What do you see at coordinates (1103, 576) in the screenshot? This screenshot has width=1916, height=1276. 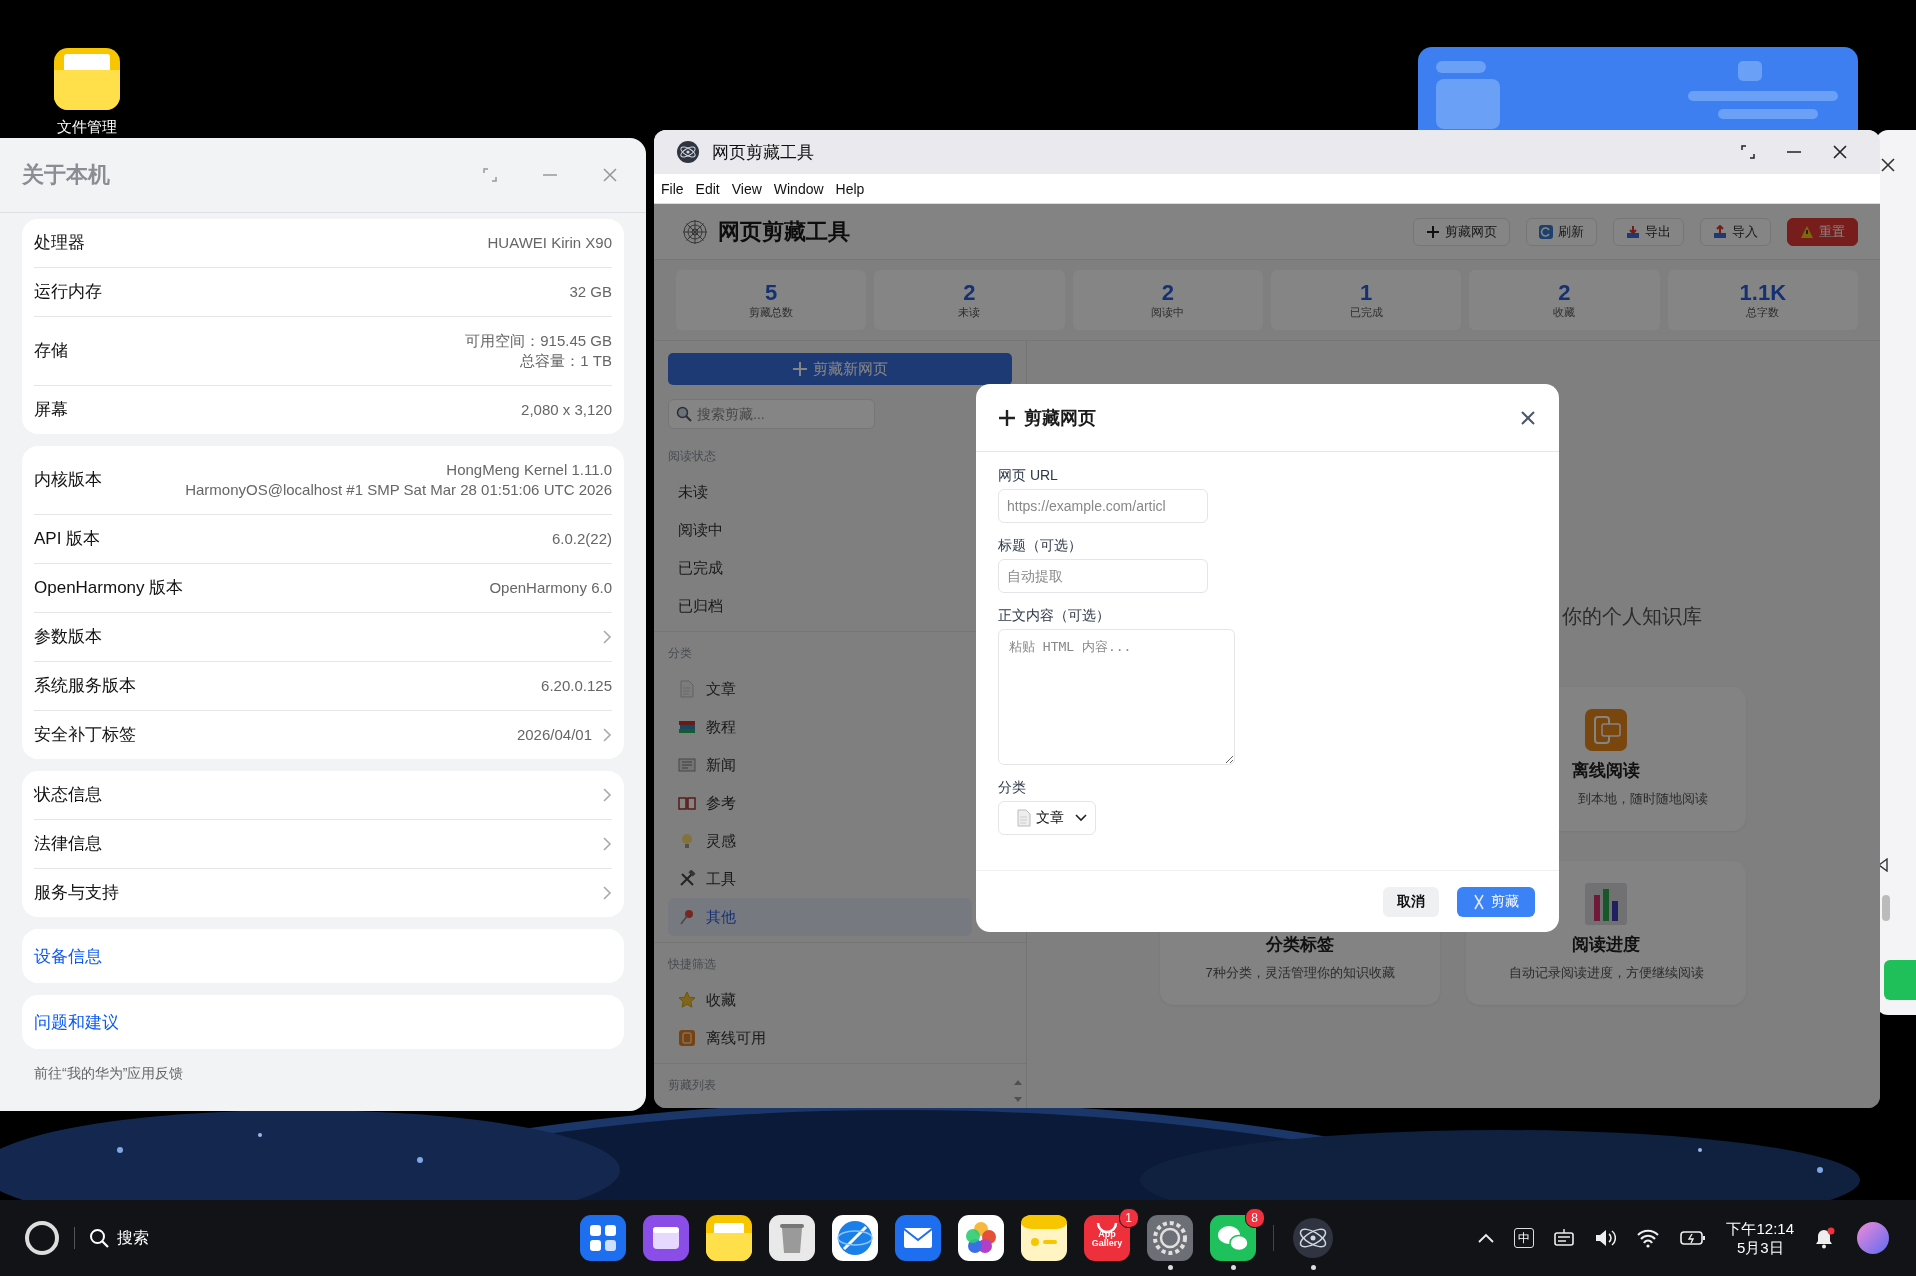 I see `input-field: 自动提取` at bounding box center [1103, 576].